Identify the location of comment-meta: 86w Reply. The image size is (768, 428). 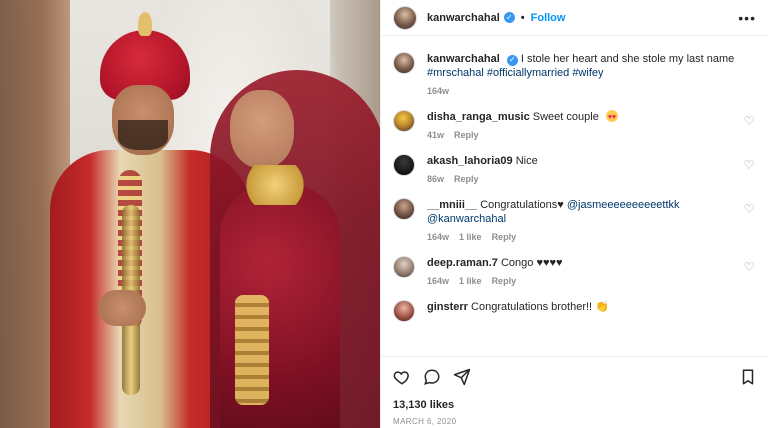
(578, 179).